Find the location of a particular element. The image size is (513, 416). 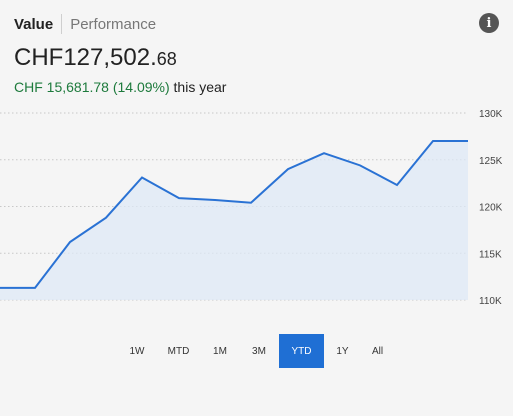

portfolio-value-cents: 68 is located at coordinates (166, 59).